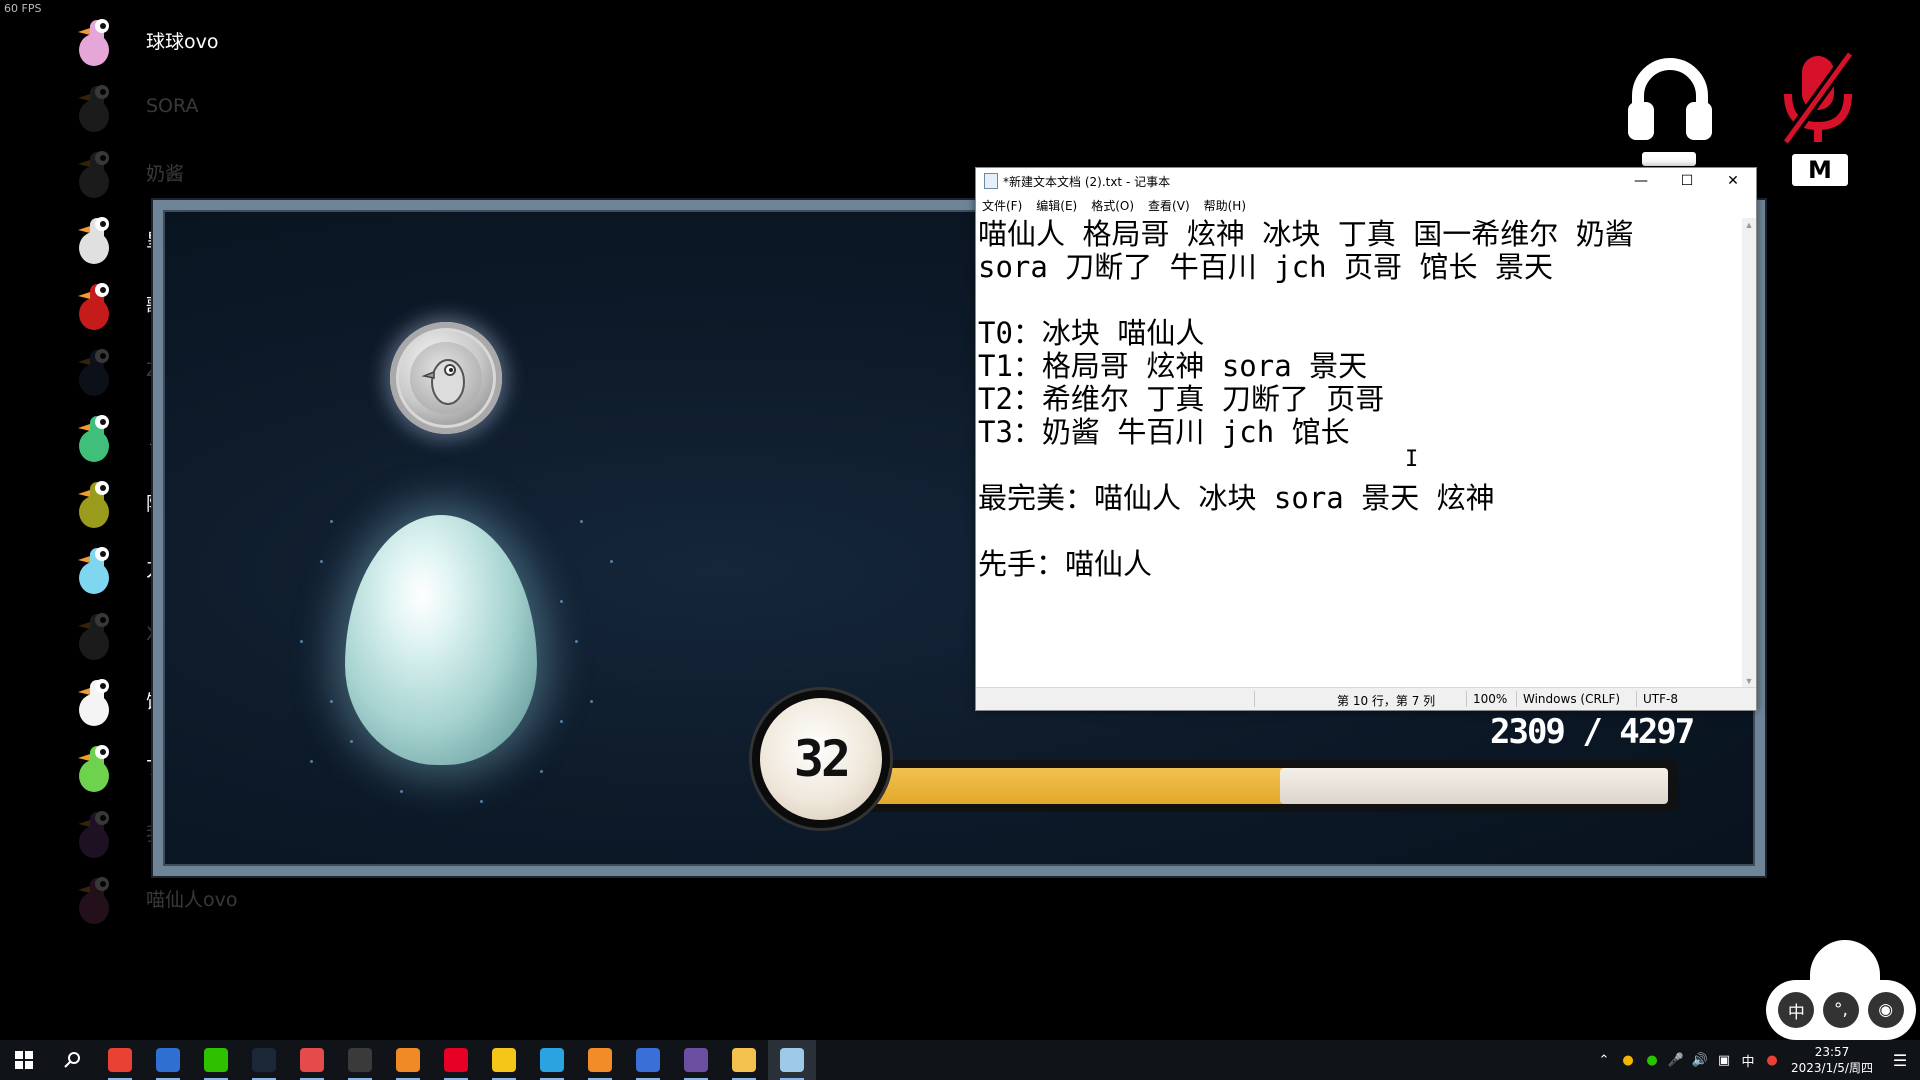 This screenshot has height=1080, width=1920. I want to click on tray-language-indicator: 中, so click(1748, 1060).